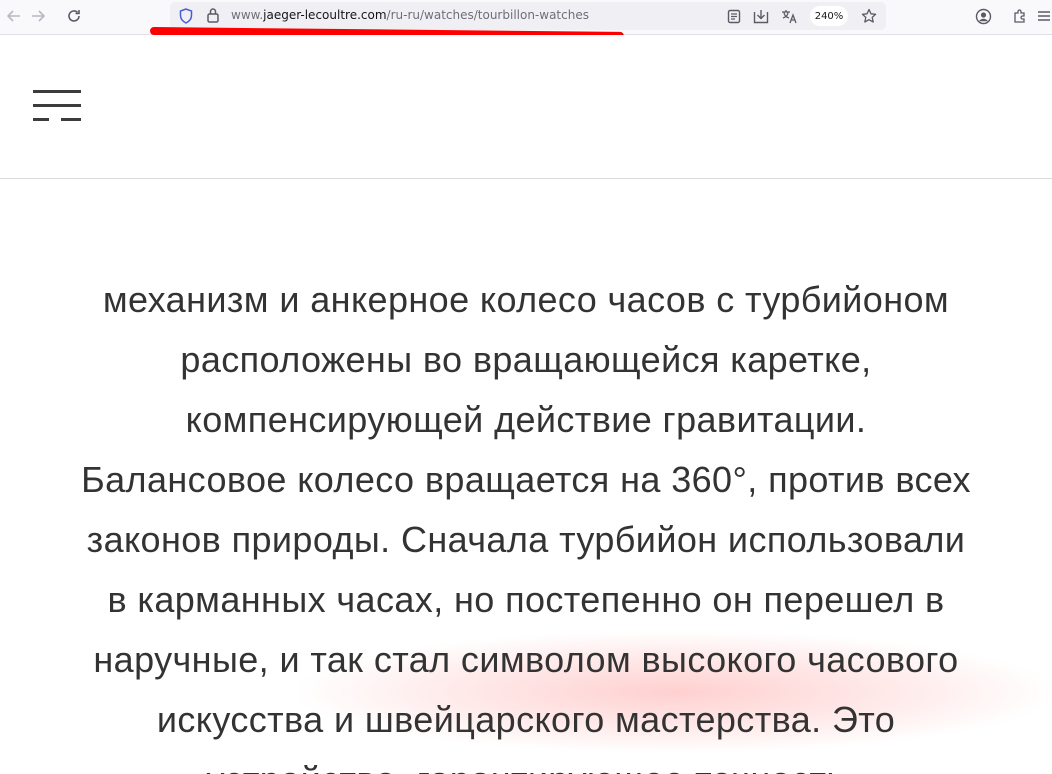 This screenshot has width=1052, height=774. What do you see at coordinates (14, 16) in the screenshot?
I see `back-icon` at bounding box center [14, 16].